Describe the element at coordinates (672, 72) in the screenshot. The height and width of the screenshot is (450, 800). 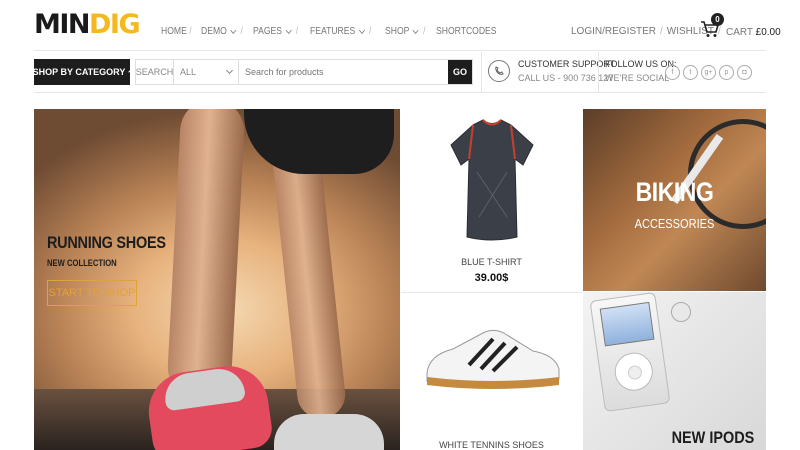
I see `facebook-icon: f` at that location.